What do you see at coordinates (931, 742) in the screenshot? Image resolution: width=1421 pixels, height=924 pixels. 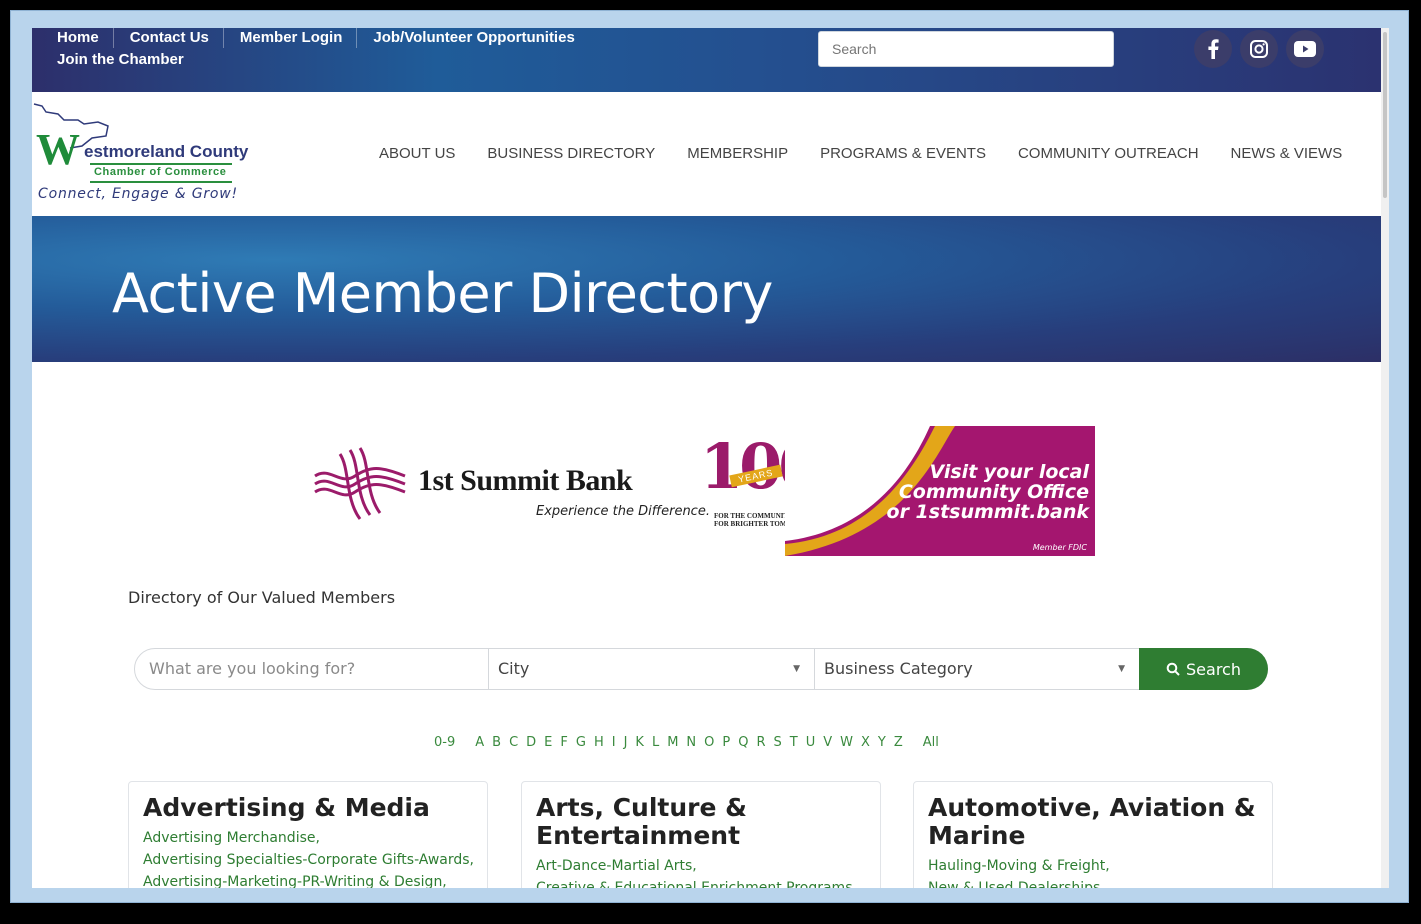 I see `alpha-link-all: All` at bounding box center [931, 742].